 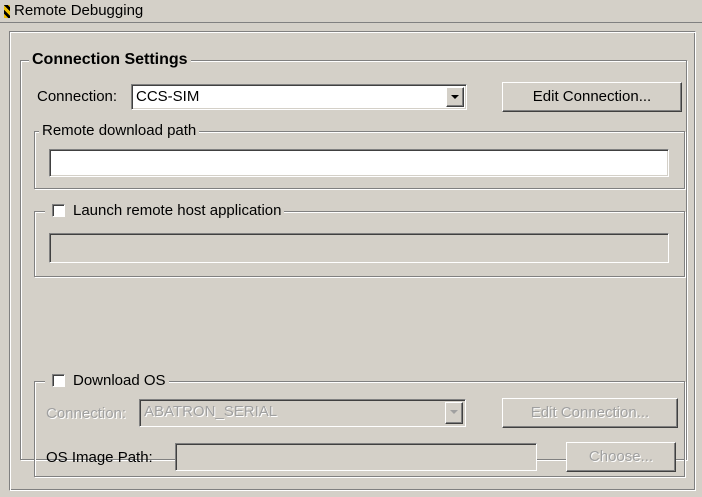 What do you see at coordinates (177, 210) in the screenshot?
I see `launch-remote-label: Launch remote host application` at bounding box center [177, 210].